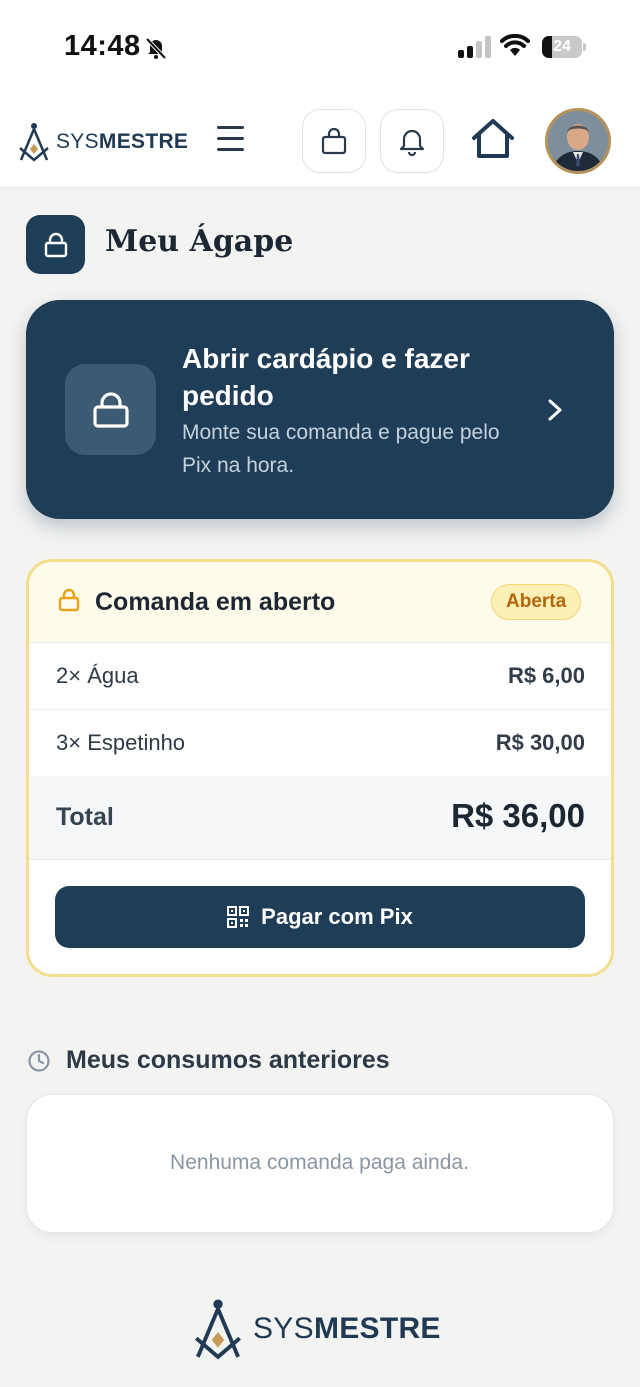 This screenshot has width=640, height=1387. Describe the element at coordinates (546, 675) in the screenshot. I see `order-item-price: R$ 6,00` at that location.